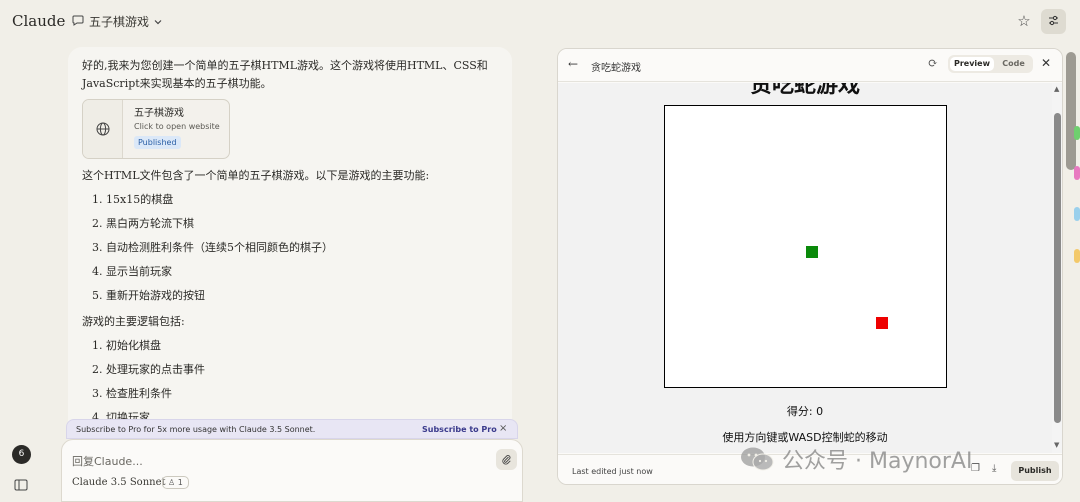  I want to click on tab-preview: Preview, so click(972, 64).